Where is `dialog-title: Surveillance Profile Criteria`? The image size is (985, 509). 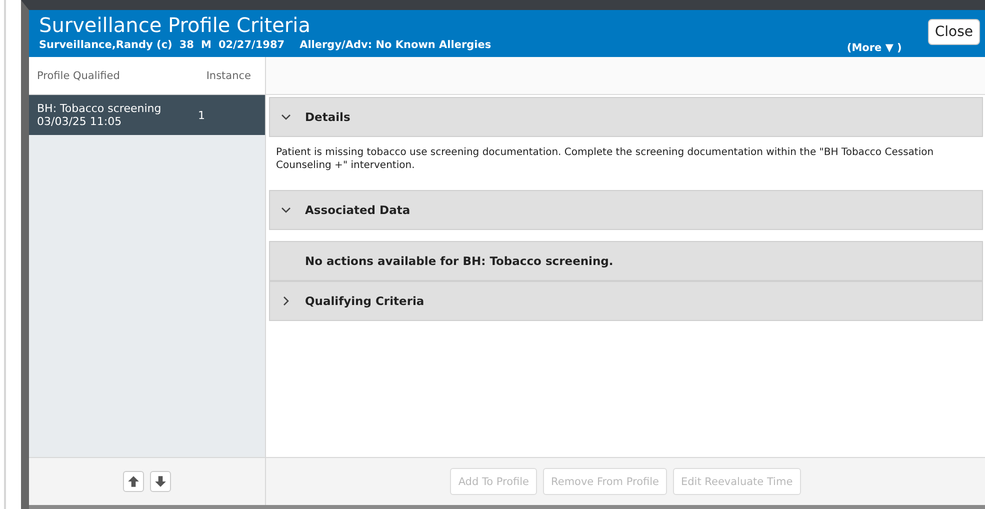 dialog-title: Surveillance Profile Criteria is located at coordinates (175, 25).